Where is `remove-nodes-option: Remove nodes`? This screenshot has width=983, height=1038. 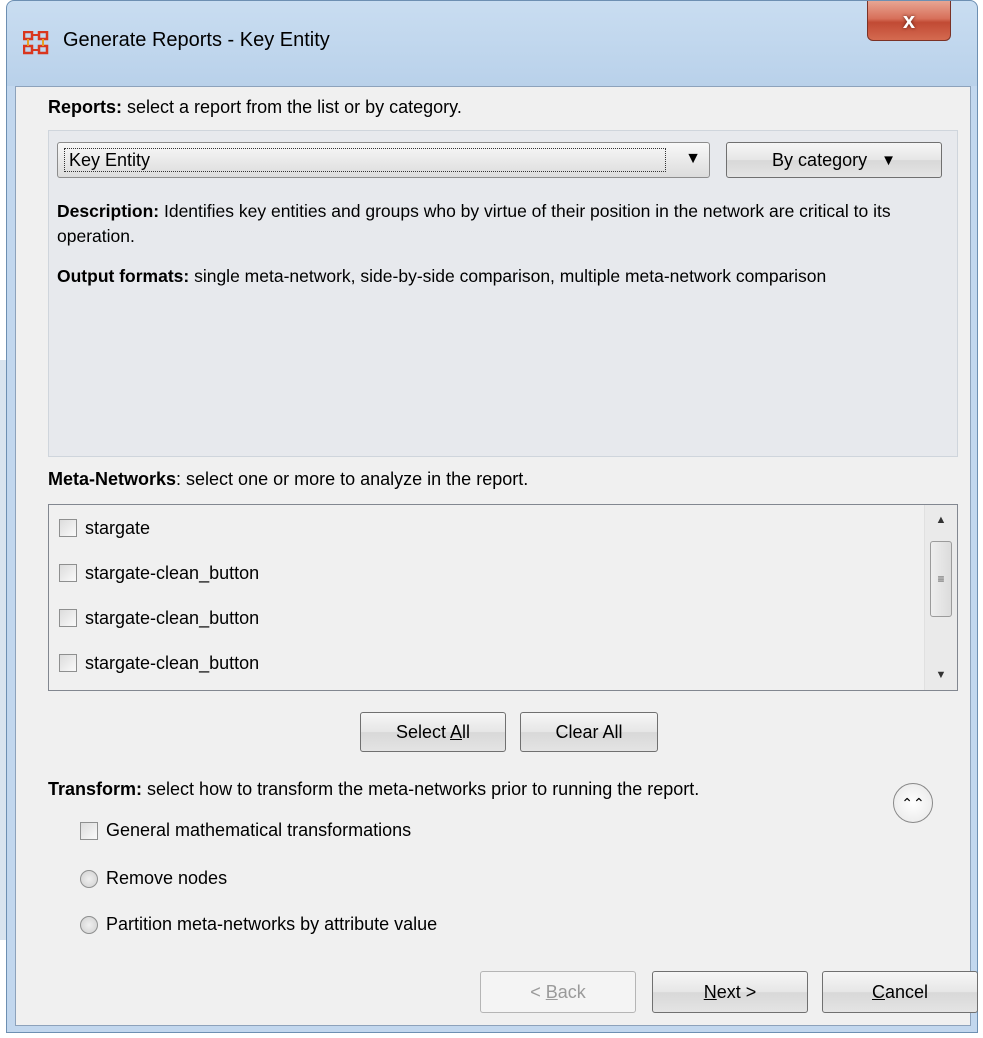 remove-nodes-option: Remove nodes is located at coordinates (153, 878).